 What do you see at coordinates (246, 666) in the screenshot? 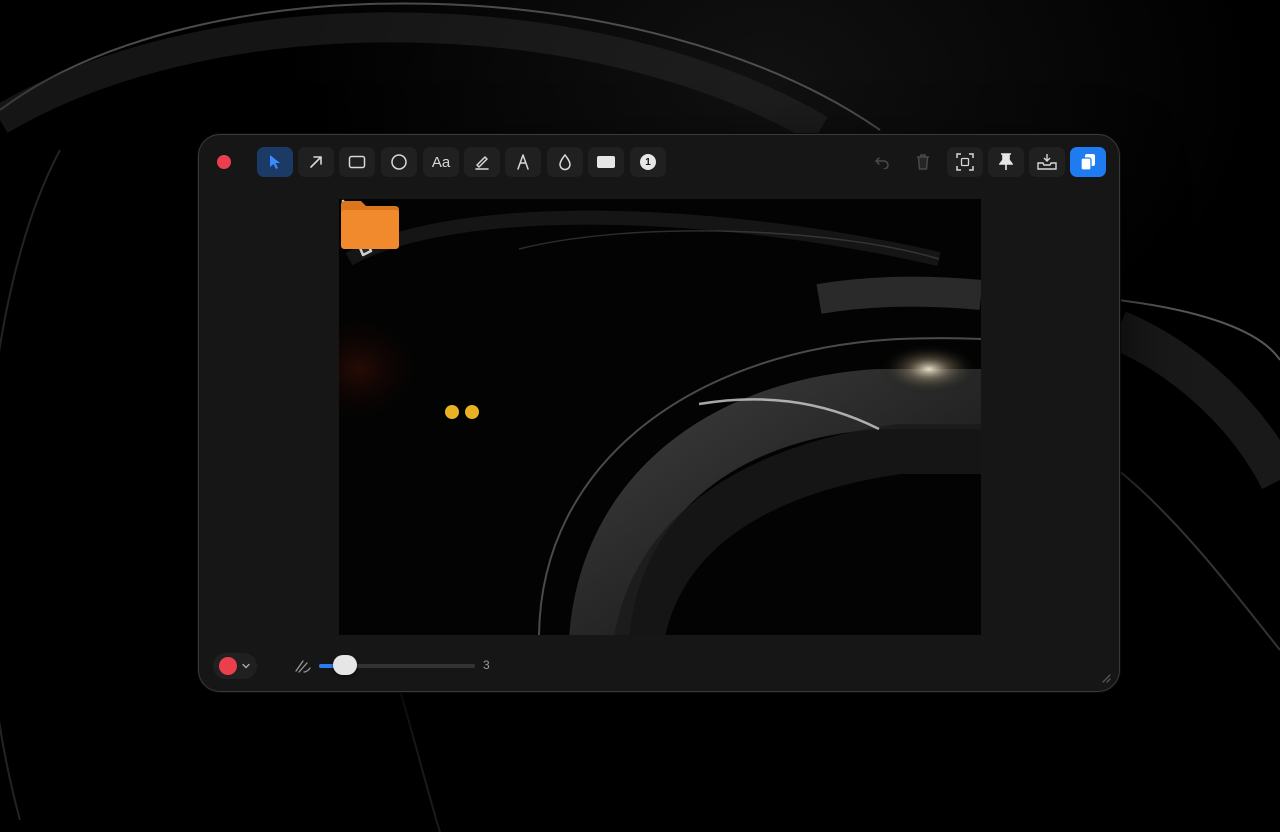
I see `chevron-down-icon` at bounding box center [246, 666].